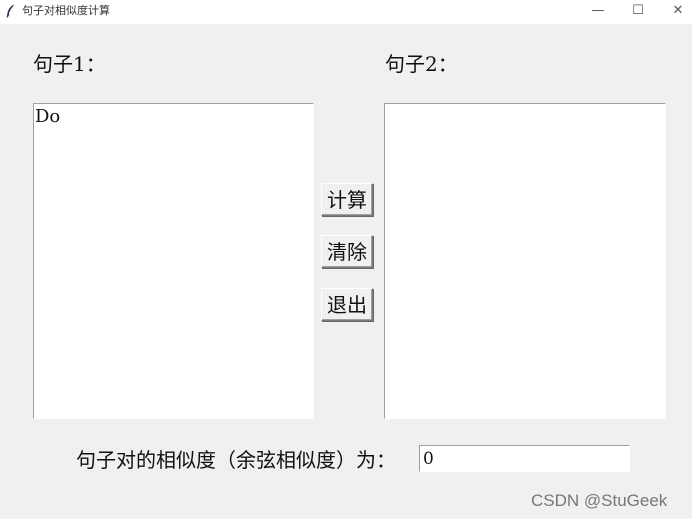  I want to click on compute-button: 计算, so click(347, 199).